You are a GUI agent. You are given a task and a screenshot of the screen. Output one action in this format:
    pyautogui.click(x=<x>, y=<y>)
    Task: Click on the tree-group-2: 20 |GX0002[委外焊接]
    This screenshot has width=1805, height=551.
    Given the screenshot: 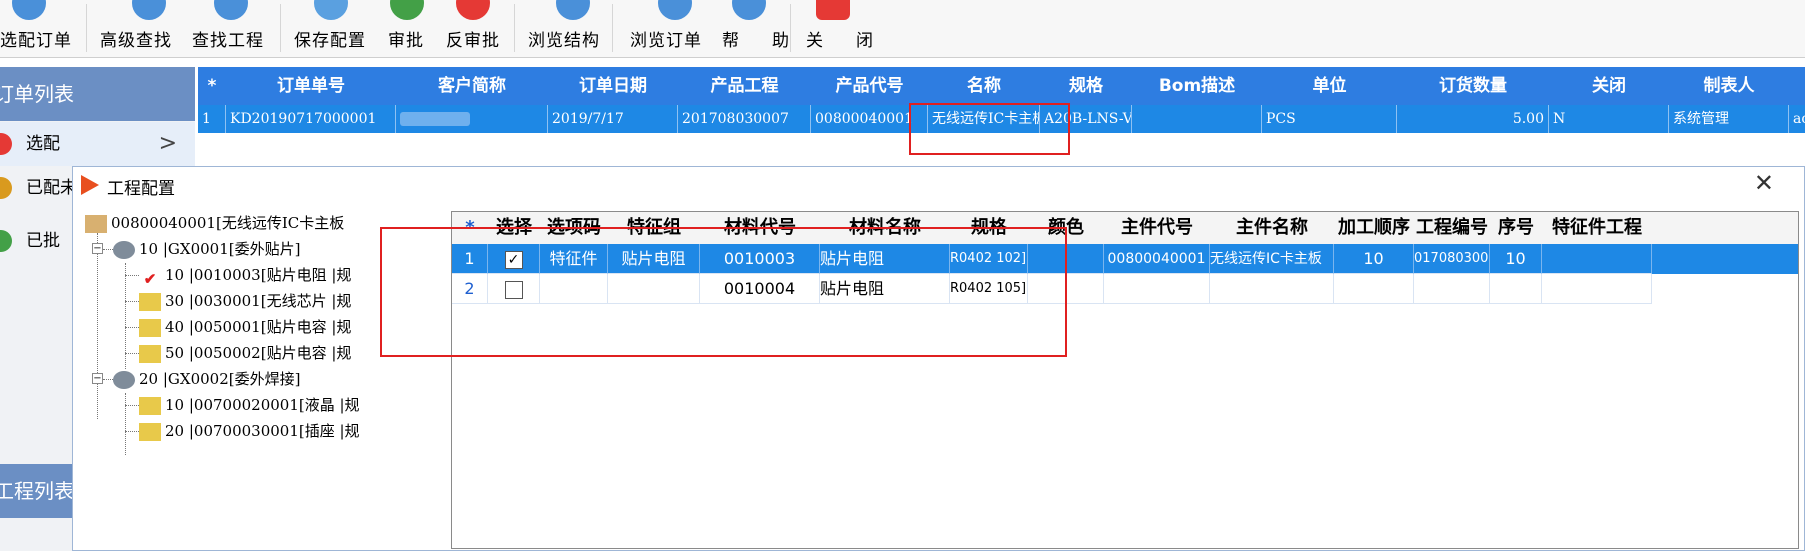 What is the action you would take?
    pyautogui.click(x=206, y=379)
    